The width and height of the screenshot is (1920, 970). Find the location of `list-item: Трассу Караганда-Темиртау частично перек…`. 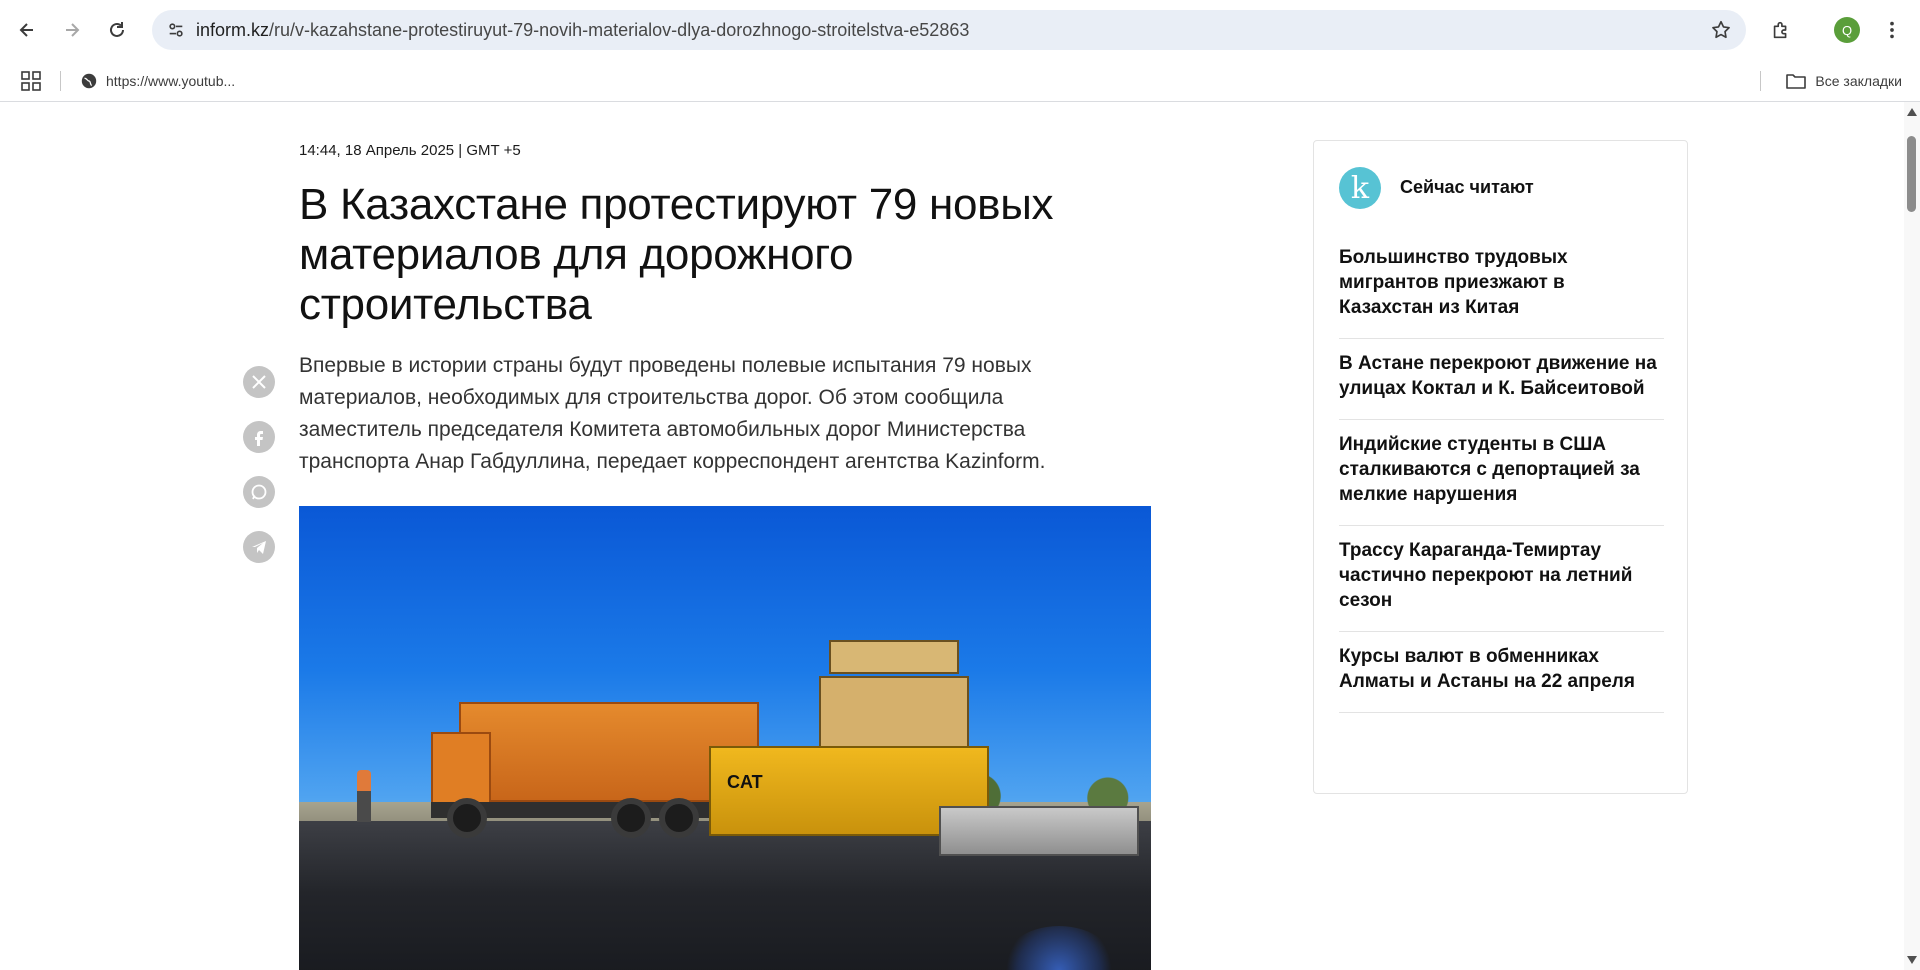

list-item: Трассу Караганда-Темиртау частично перек… is located at coordinates (1501, 579).